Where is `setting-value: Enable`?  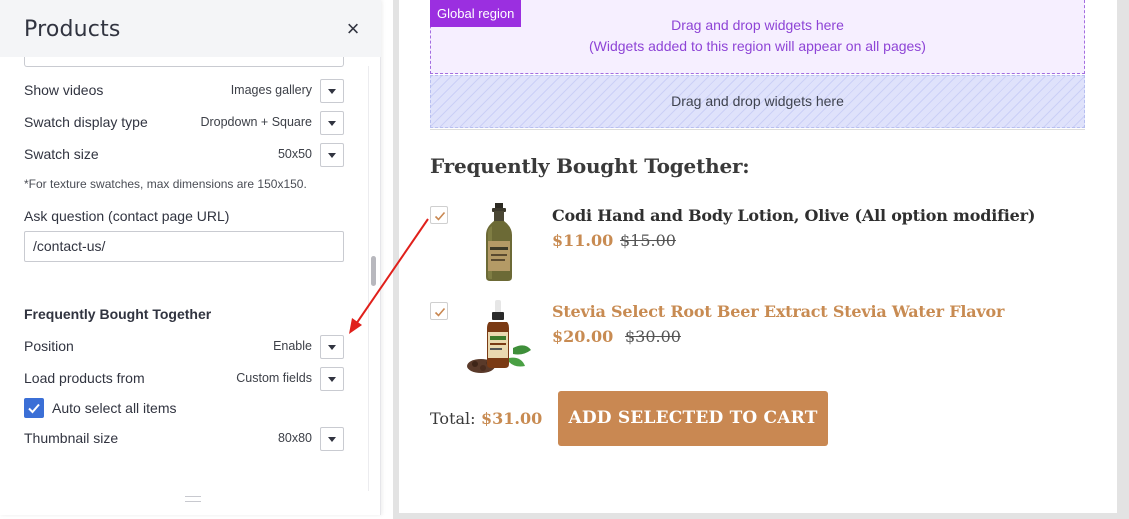 setting-value: Enable is located at coordinates (292, 346).